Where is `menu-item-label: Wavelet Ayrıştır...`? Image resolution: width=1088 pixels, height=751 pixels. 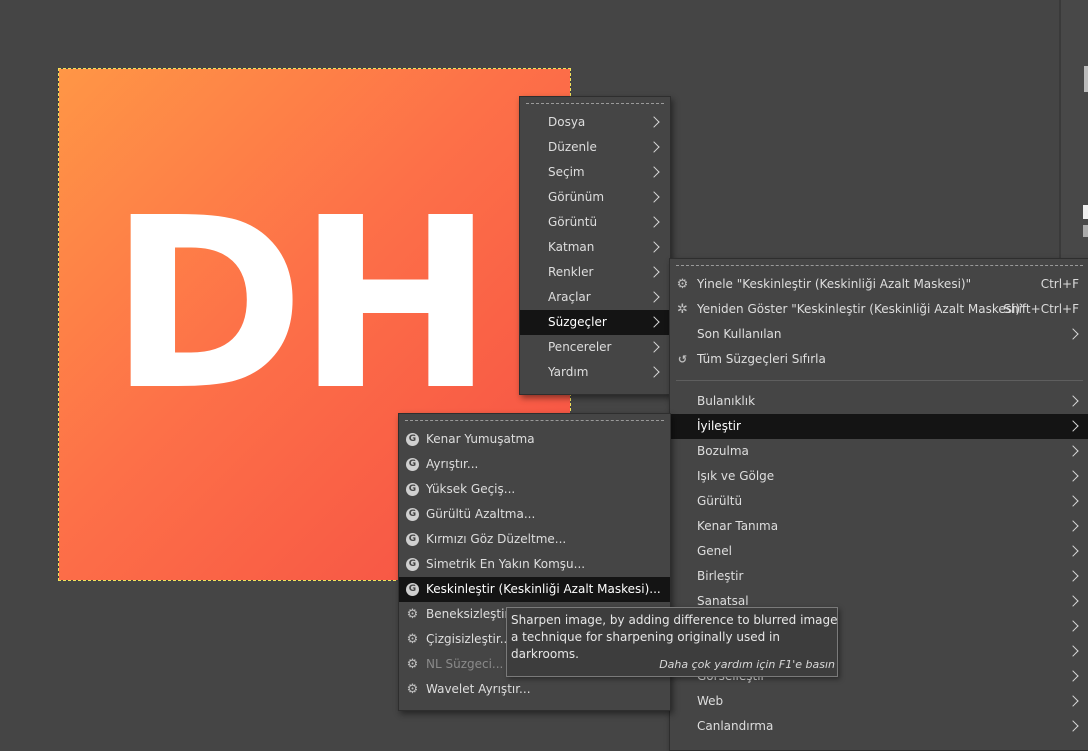
menu-item-label: Wavelet Ayrıştır... is located at coordinates (478, 689).